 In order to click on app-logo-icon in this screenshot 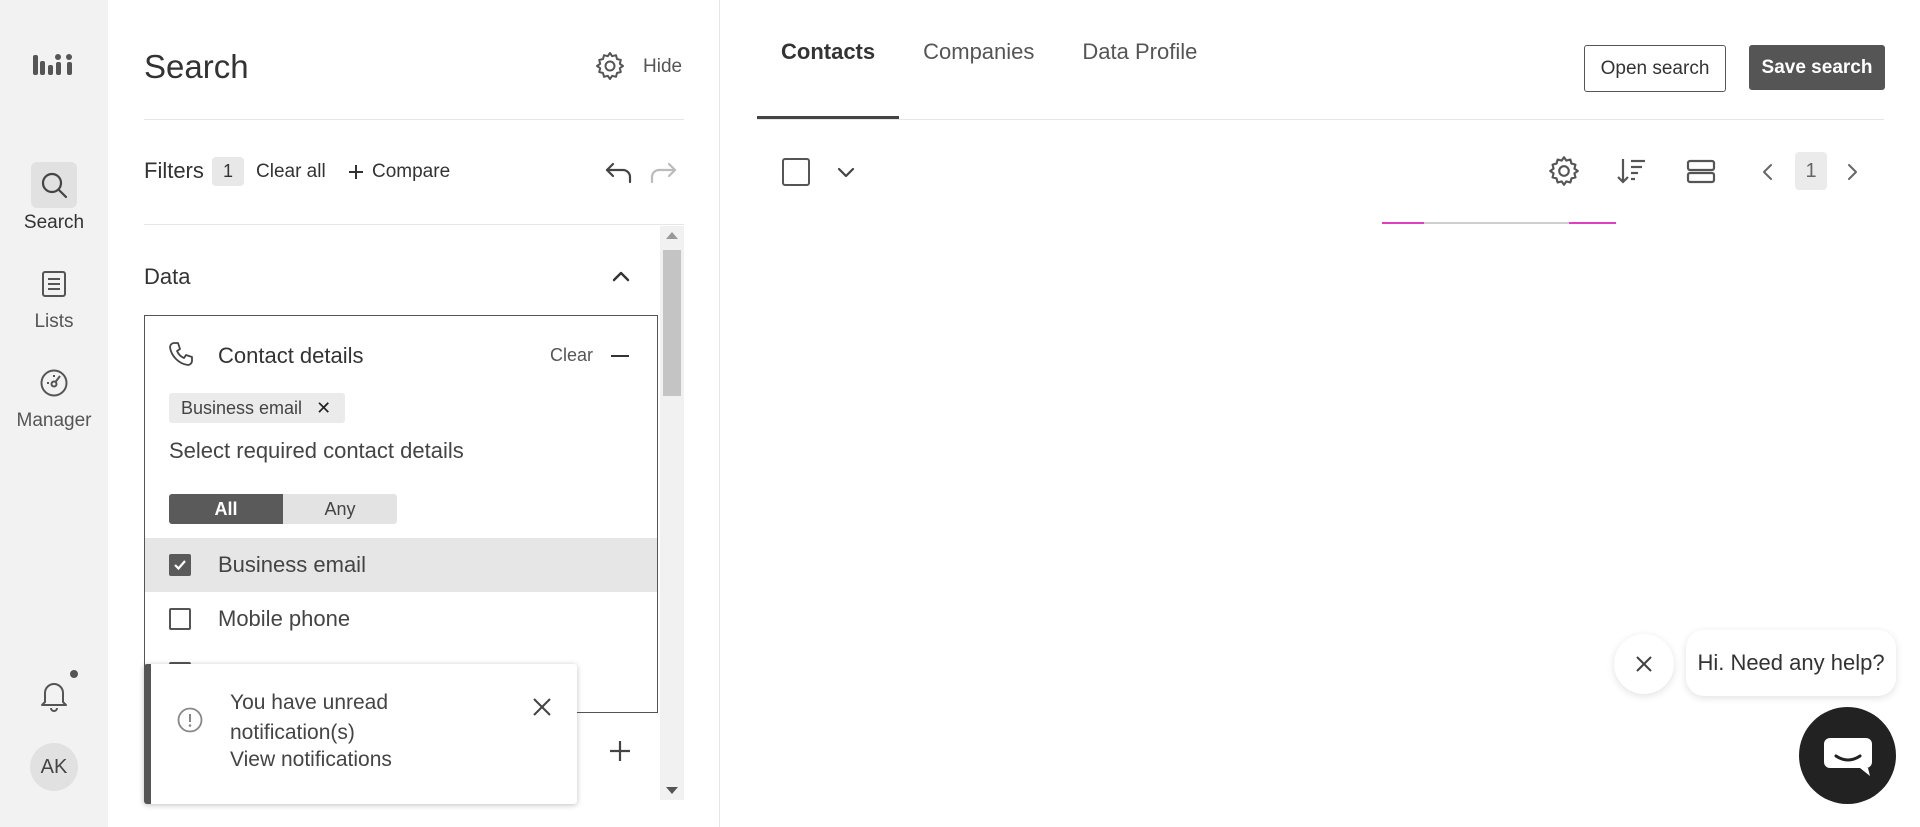, I will do `click(54, 65)`.